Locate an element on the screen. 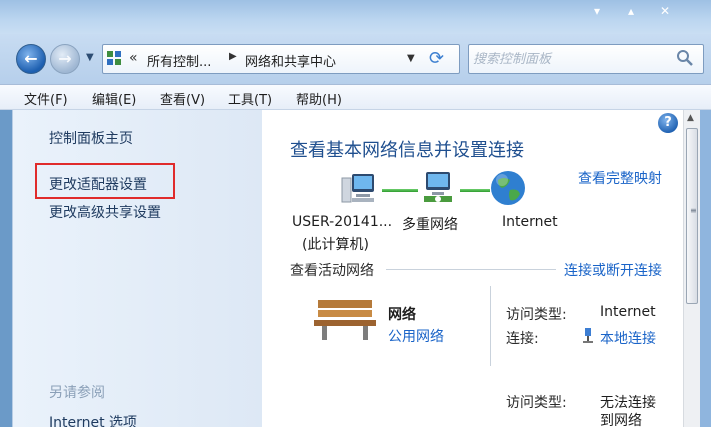 This screenshot has width=711, height=427. node-label-network: 多重网络 is located at coordinates (430, 225).